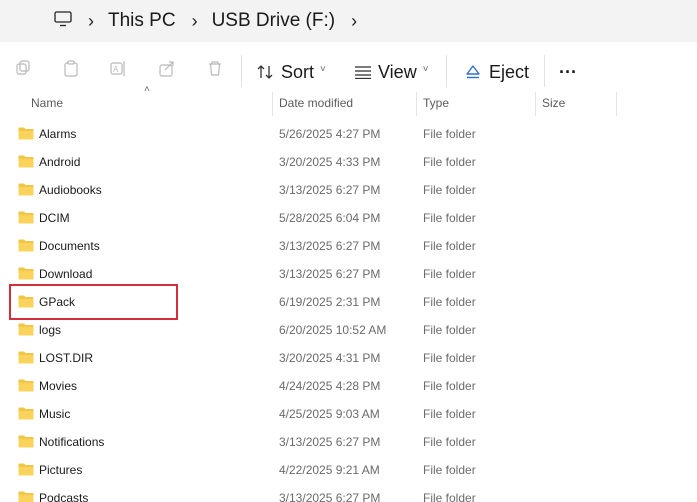 The width and height of the screenshot is (697, 502). I want to click on delete-icon, so click(215, 68).